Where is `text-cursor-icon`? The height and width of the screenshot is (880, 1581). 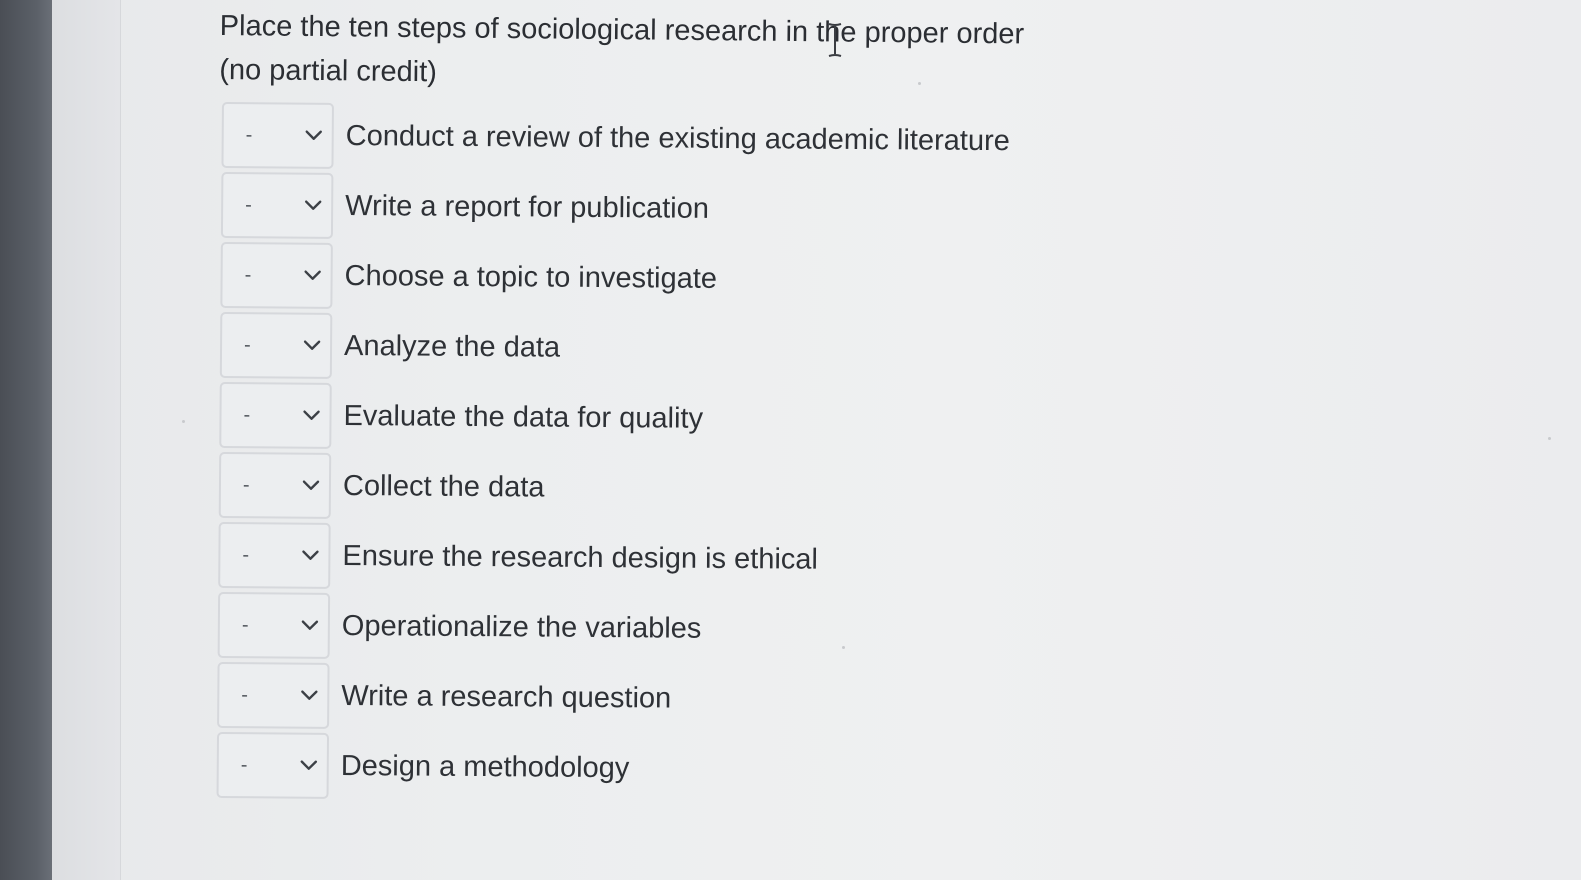
text-cursor-icon is located at coordinates (835, 44).